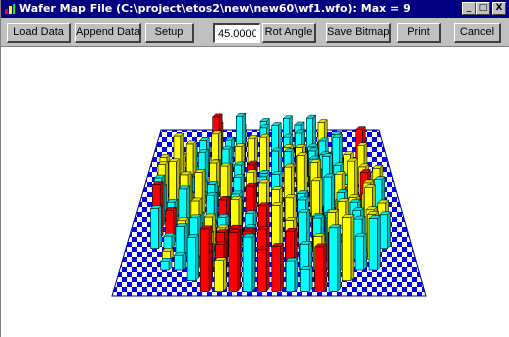 The image size is (509, 337). What do you see at coordinates (39, 33) in the screenshot?
I see `load-data-button: Load Data` at bounding box center [39, 33].